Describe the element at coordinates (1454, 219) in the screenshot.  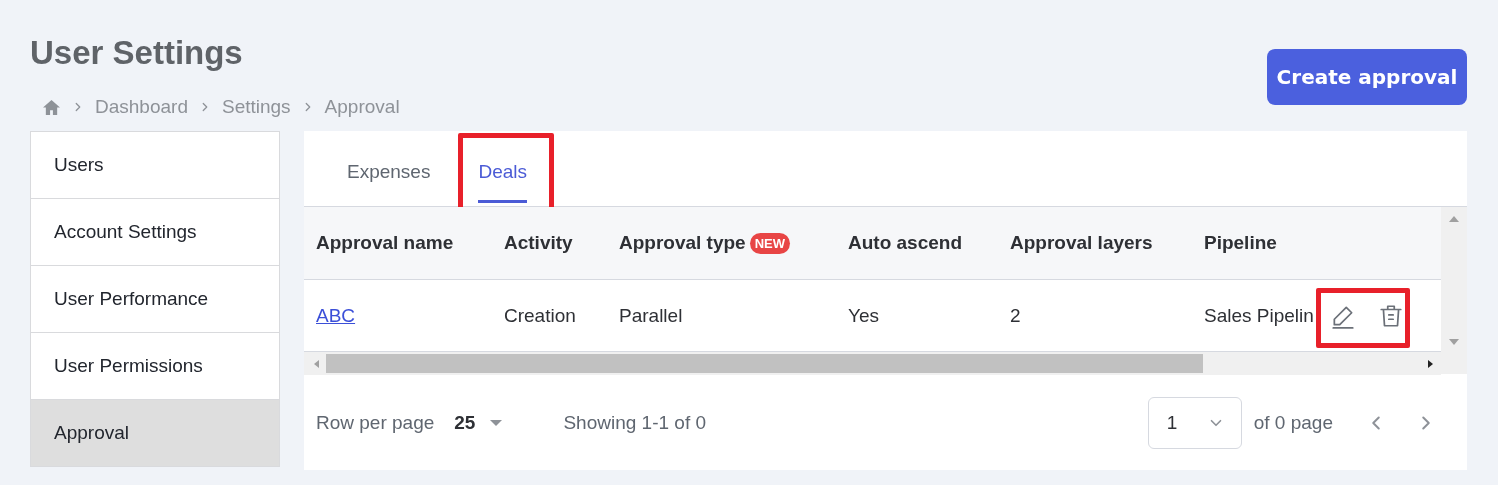
I see `scroll-up-icon` at that location.